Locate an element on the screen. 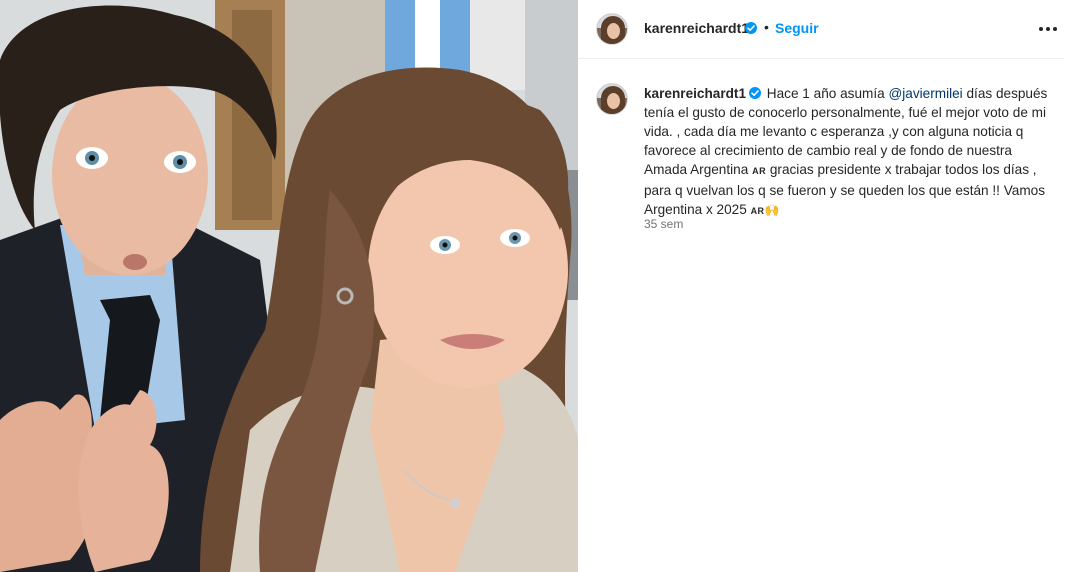 The width and height of the screenshot is (1082, 572). post-header: karenreichardt1 • Seguir is located at coordinates (821, 29).